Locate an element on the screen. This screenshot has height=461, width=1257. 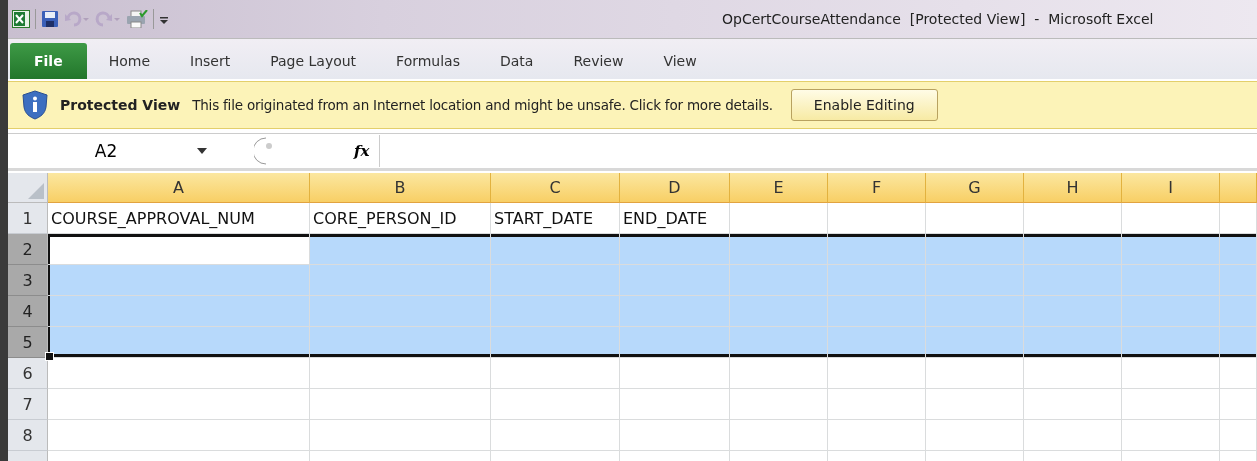
select-all-icon is located at coordinates (36, 191).